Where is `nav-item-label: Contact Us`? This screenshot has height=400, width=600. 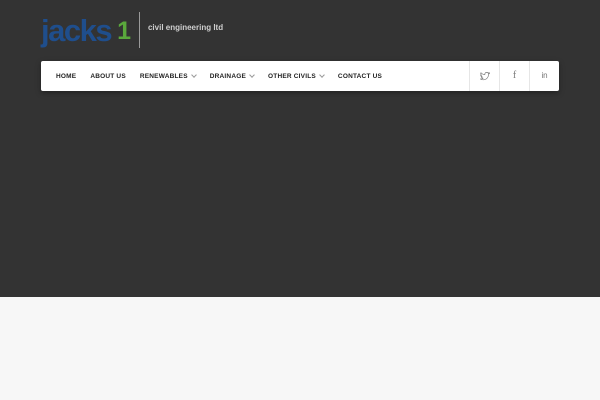
nav-item-label: Contact Us is located at coordinates (360, 76).